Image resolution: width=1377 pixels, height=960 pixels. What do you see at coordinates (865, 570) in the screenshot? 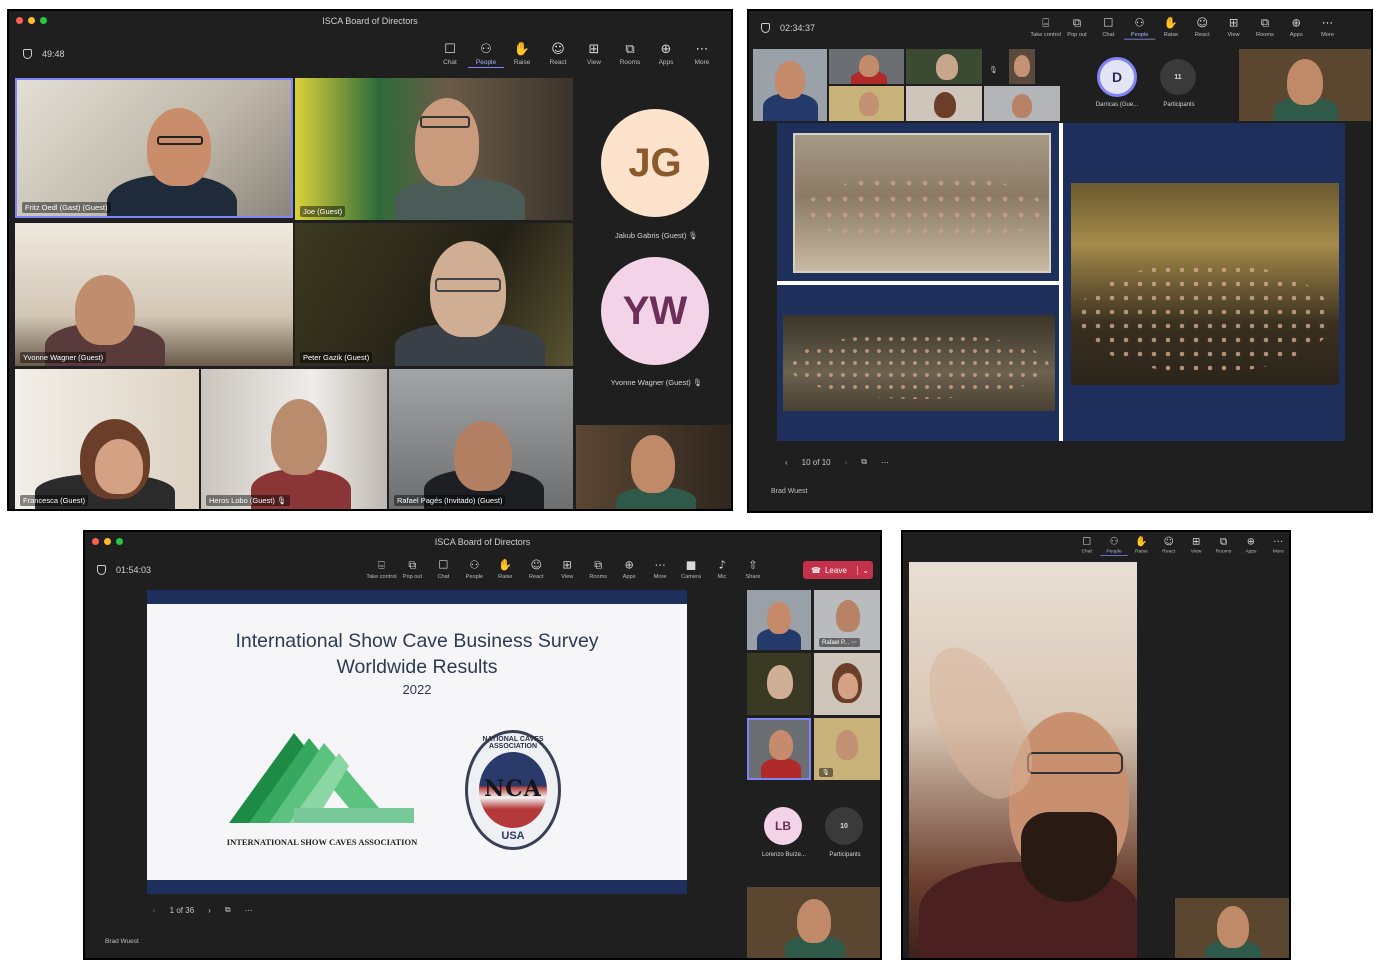
I see `chevron-down-icon: ⌄` at bounding box center [865, 570].